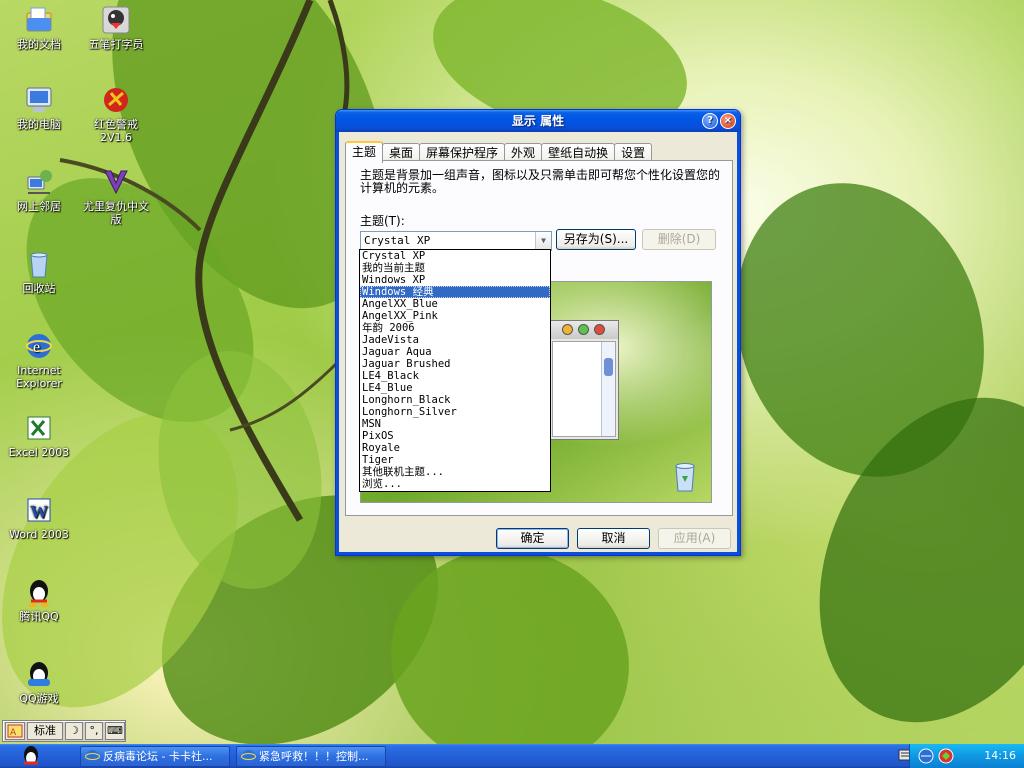  I want to click on desktop-icon-internet-explorer: e Internet Explorer, so click(39, 360).